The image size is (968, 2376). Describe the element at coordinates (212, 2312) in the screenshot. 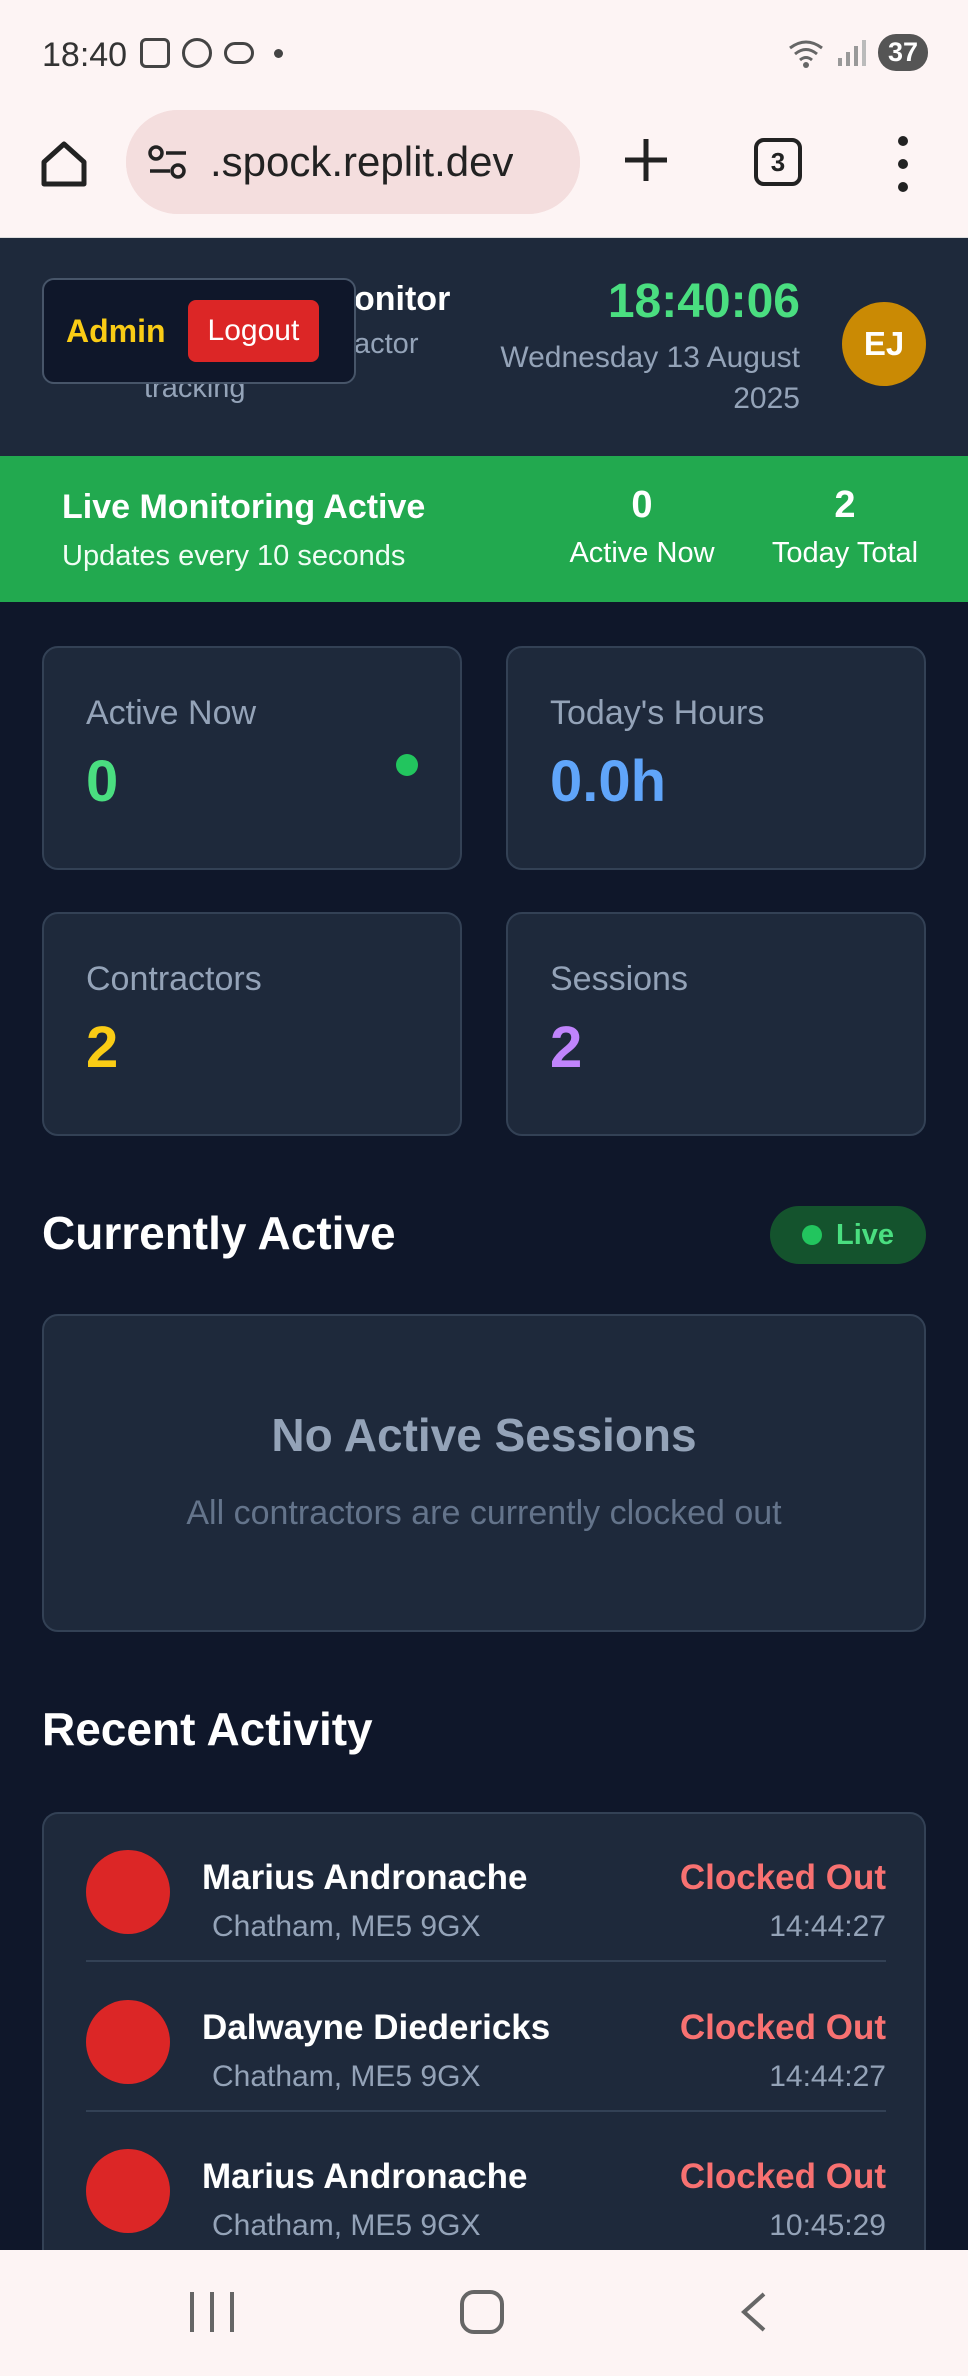

I see `recent-apps-button` at that location.